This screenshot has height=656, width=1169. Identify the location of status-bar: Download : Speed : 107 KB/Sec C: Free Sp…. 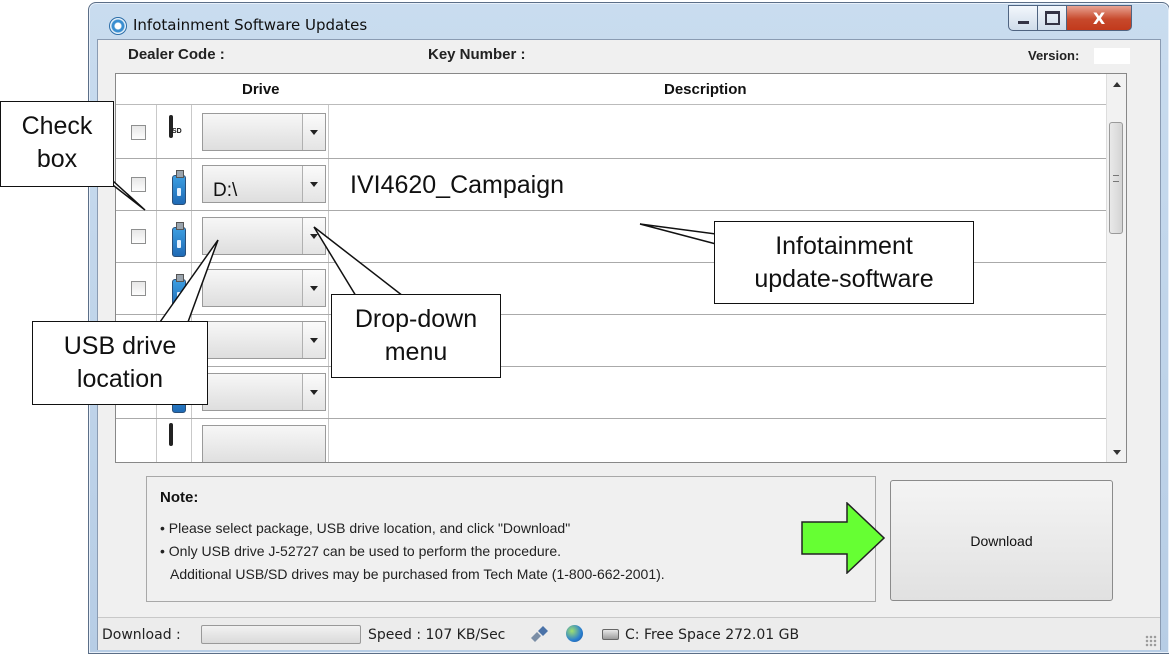
(629, 633).